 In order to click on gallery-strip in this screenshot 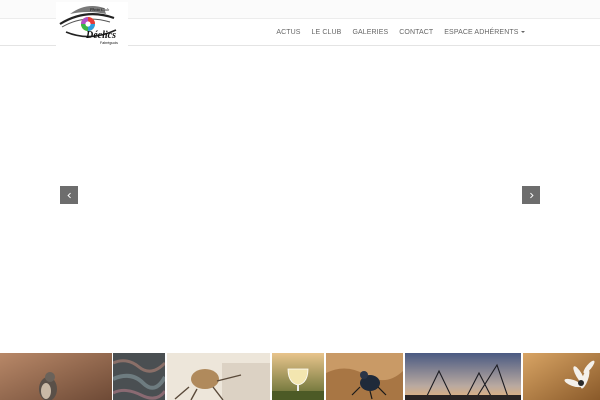, I will do `click(300, 376)`.